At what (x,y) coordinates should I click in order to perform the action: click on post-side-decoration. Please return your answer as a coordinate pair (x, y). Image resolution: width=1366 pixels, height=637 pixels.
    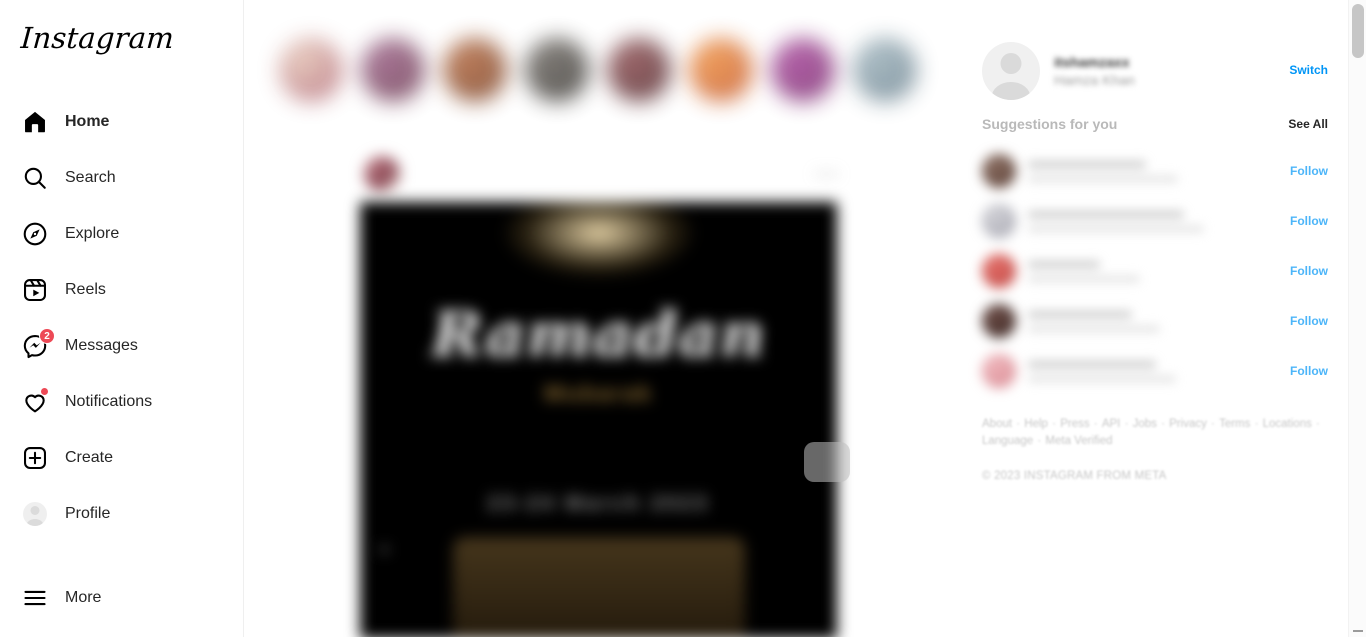
    Looking at the image, I should click on (827, 462).